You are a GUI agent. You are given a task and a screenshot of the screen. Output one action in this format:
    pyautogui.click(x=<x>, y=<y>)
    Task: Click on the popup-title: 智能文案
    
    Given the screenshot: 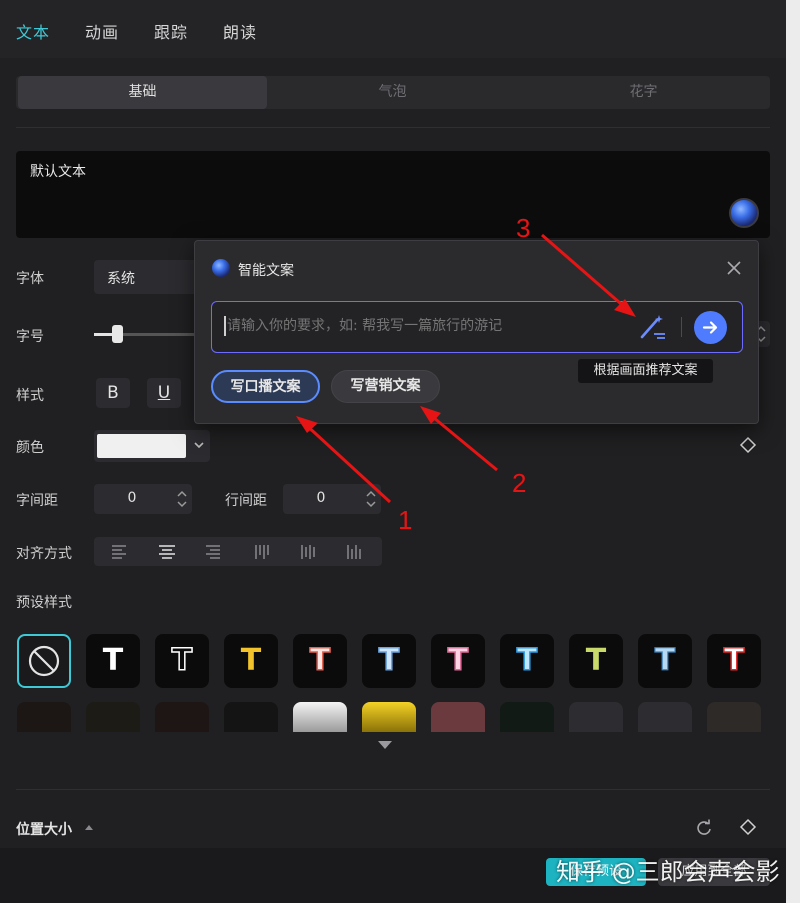 What is the action you would take?
    pyautogui.click(x=266, y=271)
    